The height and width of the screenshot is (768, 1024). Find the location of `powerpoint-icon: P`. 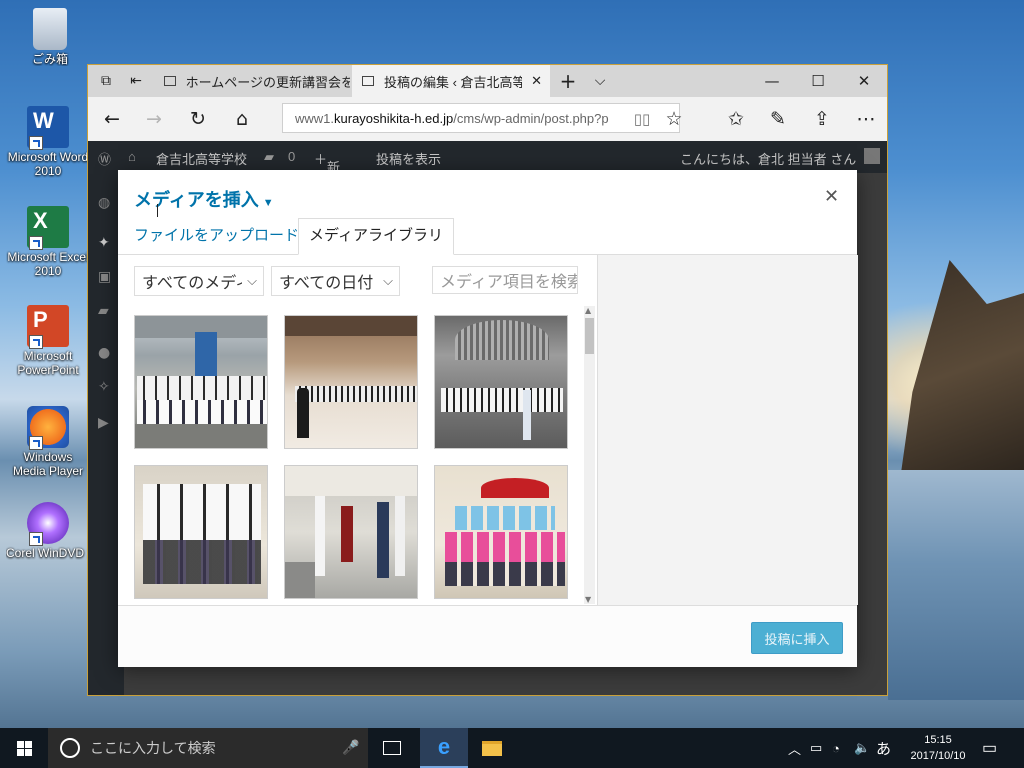

powerpoint-icon: P is located at coordinates (48, 327).